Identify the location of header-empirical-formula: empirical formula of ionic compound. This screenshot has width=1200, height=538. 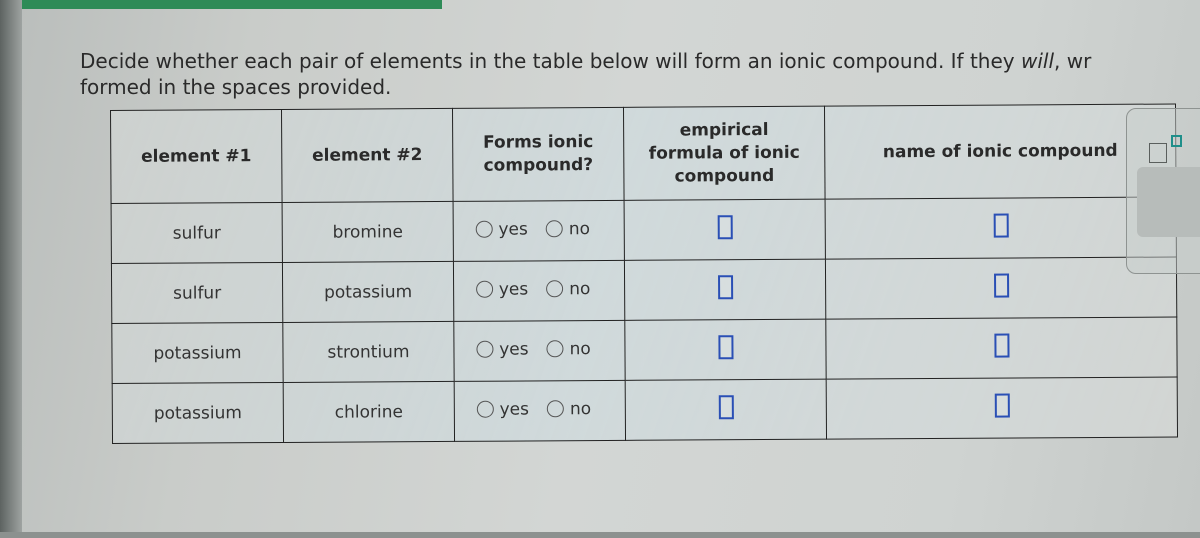
(724, 153).